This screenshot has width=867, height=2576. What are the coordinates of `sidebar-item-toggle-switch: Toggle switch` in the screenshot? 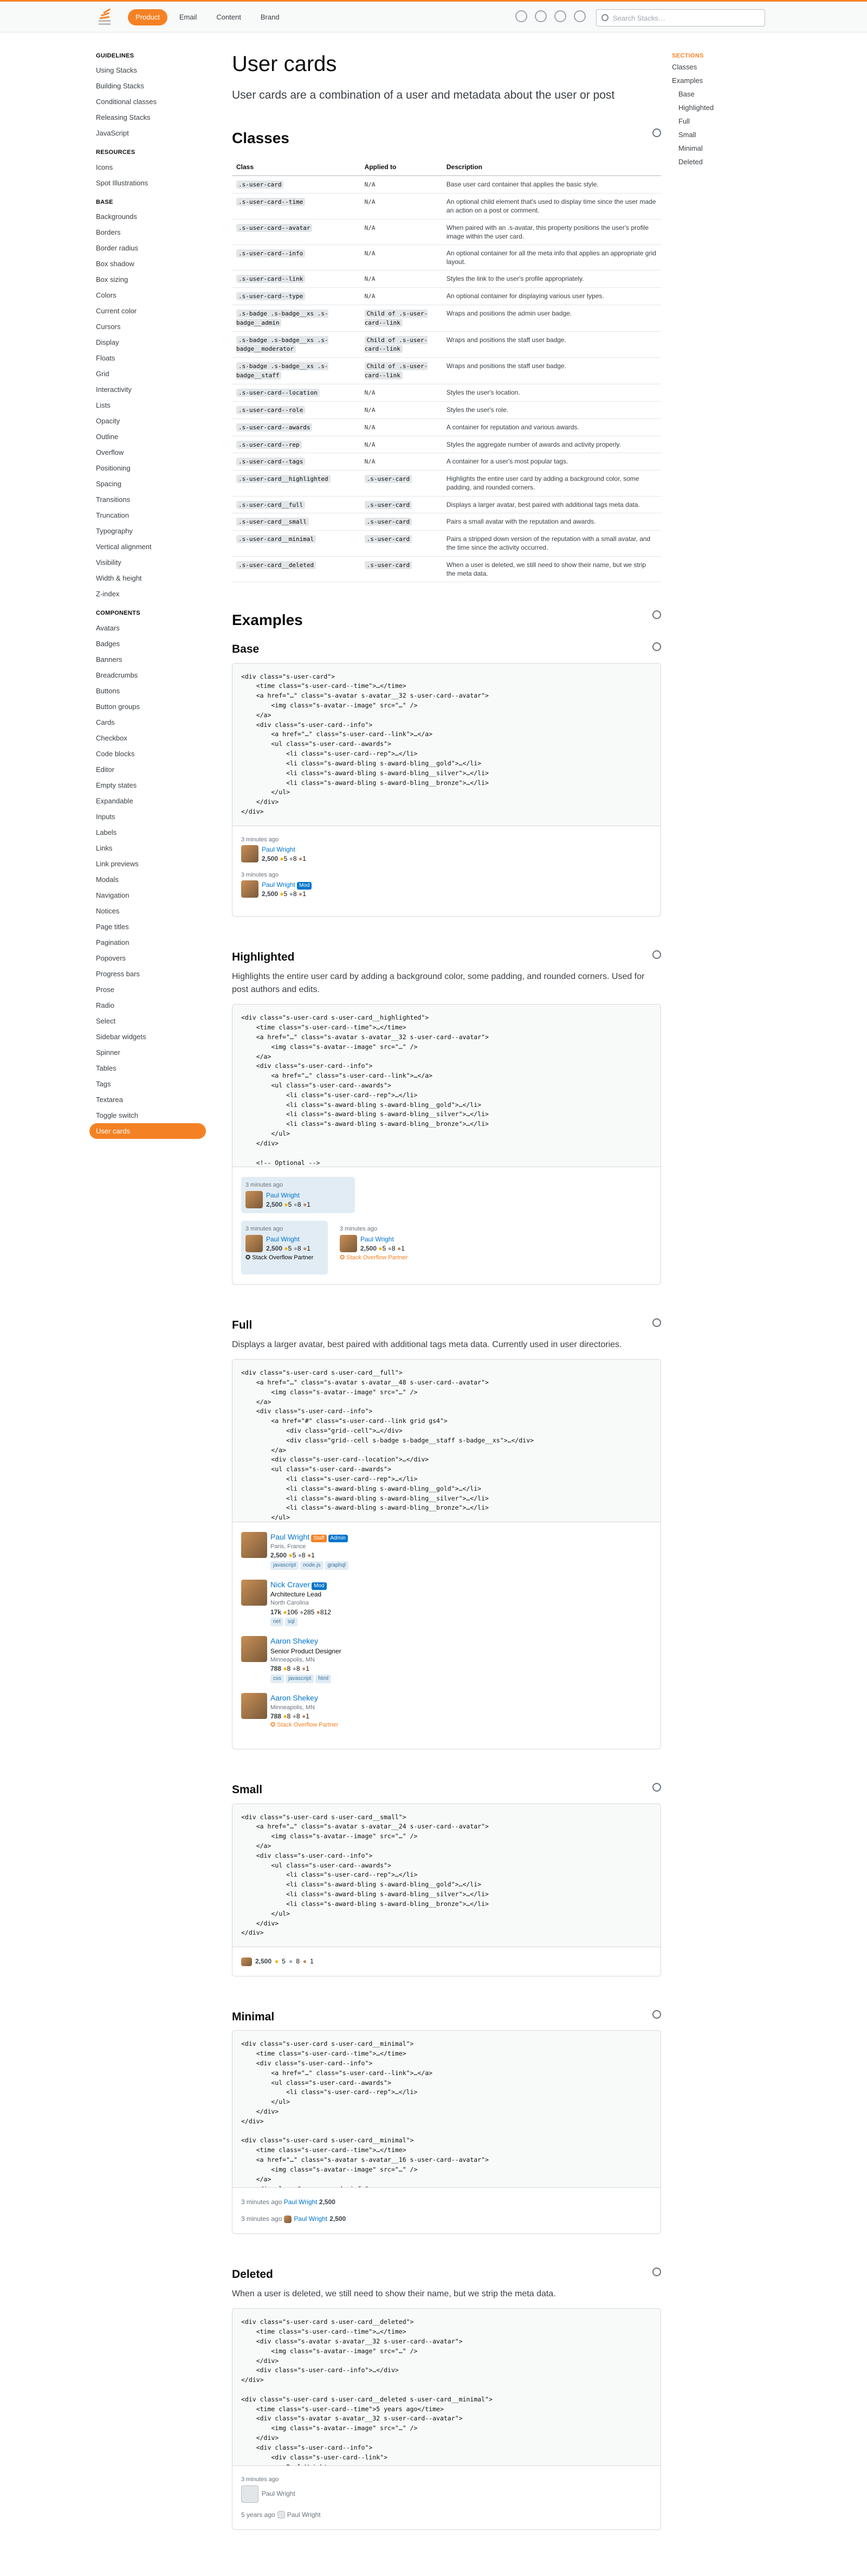 It's located at (147, 1115).